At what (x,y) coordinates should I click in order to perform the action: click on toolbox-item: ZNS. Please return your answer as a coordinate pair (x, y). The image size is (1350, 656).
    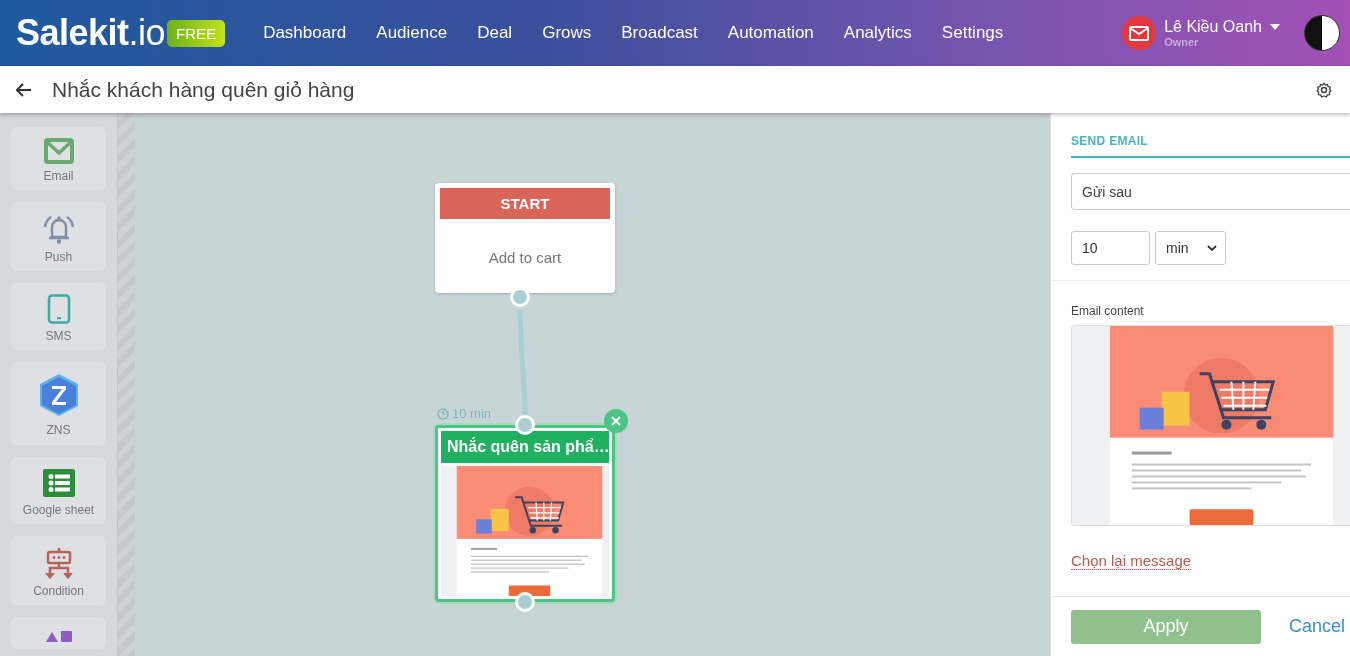
    Looking at the image, I should click on (58, 403).